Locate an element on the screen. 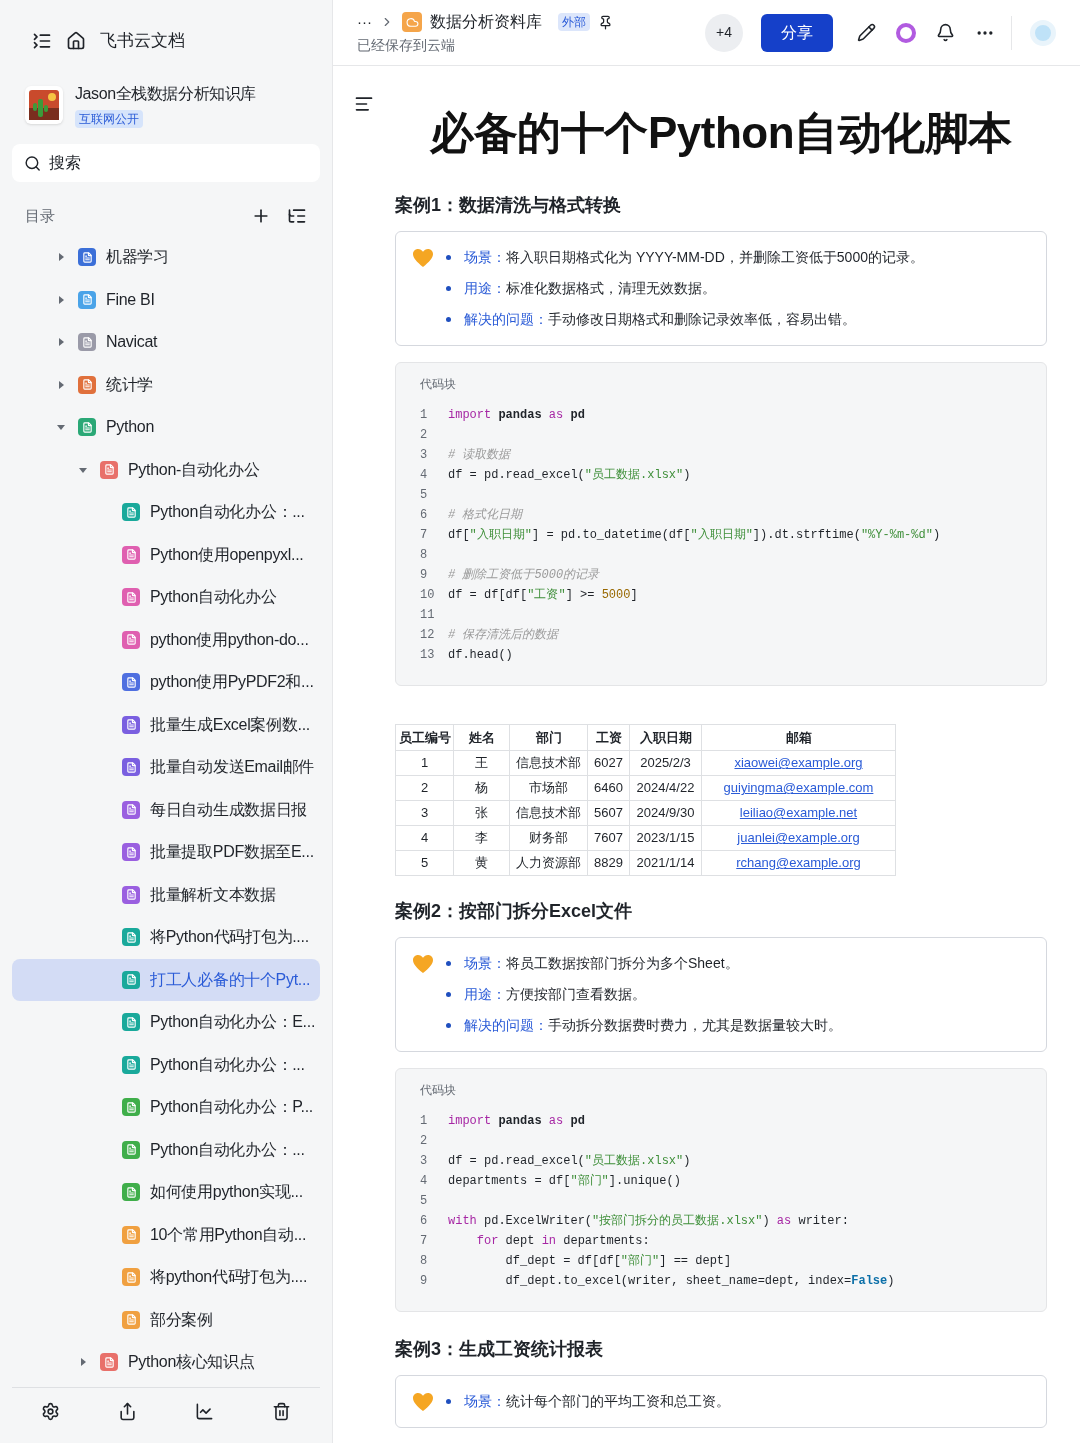 This screenshot has width=1080, height=1443. line-number: 4 is located at coordinates (424, 1181).